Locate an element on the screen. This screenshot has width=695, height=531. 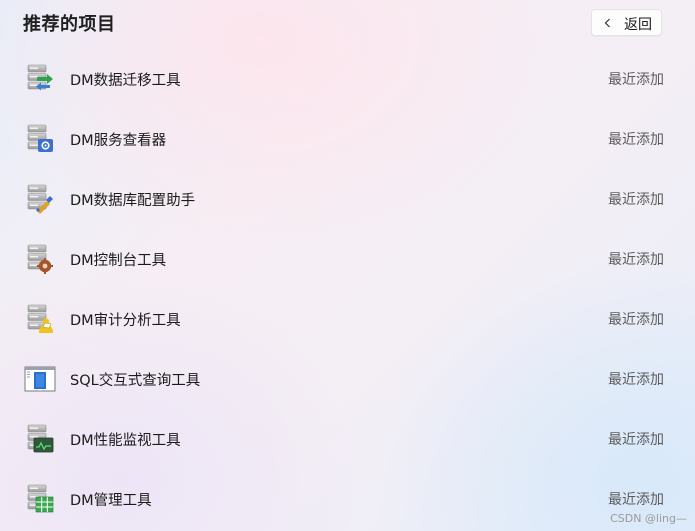
back-button: 返回 is located at coordinates (626, 22).